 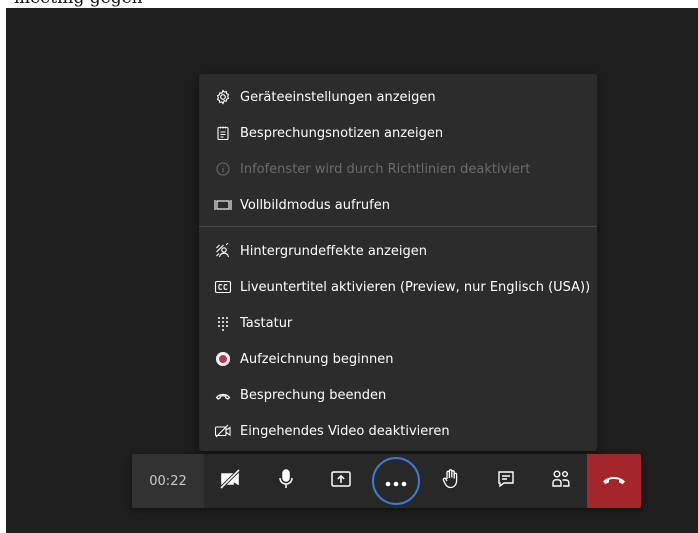 I want to click on background-effects-icon, so click(x=223, y=251).